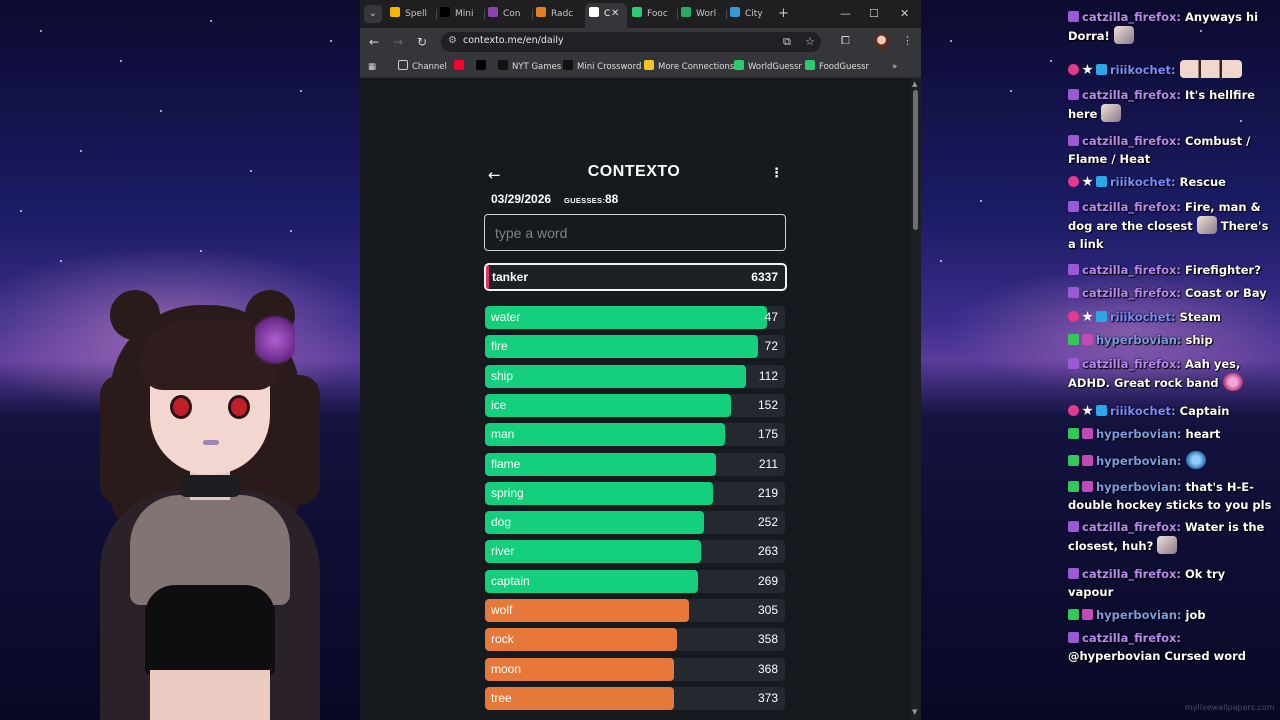 Image resolution: width=1280 pixels, height=720 pixels. What do you see at coordinates (602, 67) in the screenshot?
I see `bookmark-item: Mini Crossword` at bounding box center [602, 67].